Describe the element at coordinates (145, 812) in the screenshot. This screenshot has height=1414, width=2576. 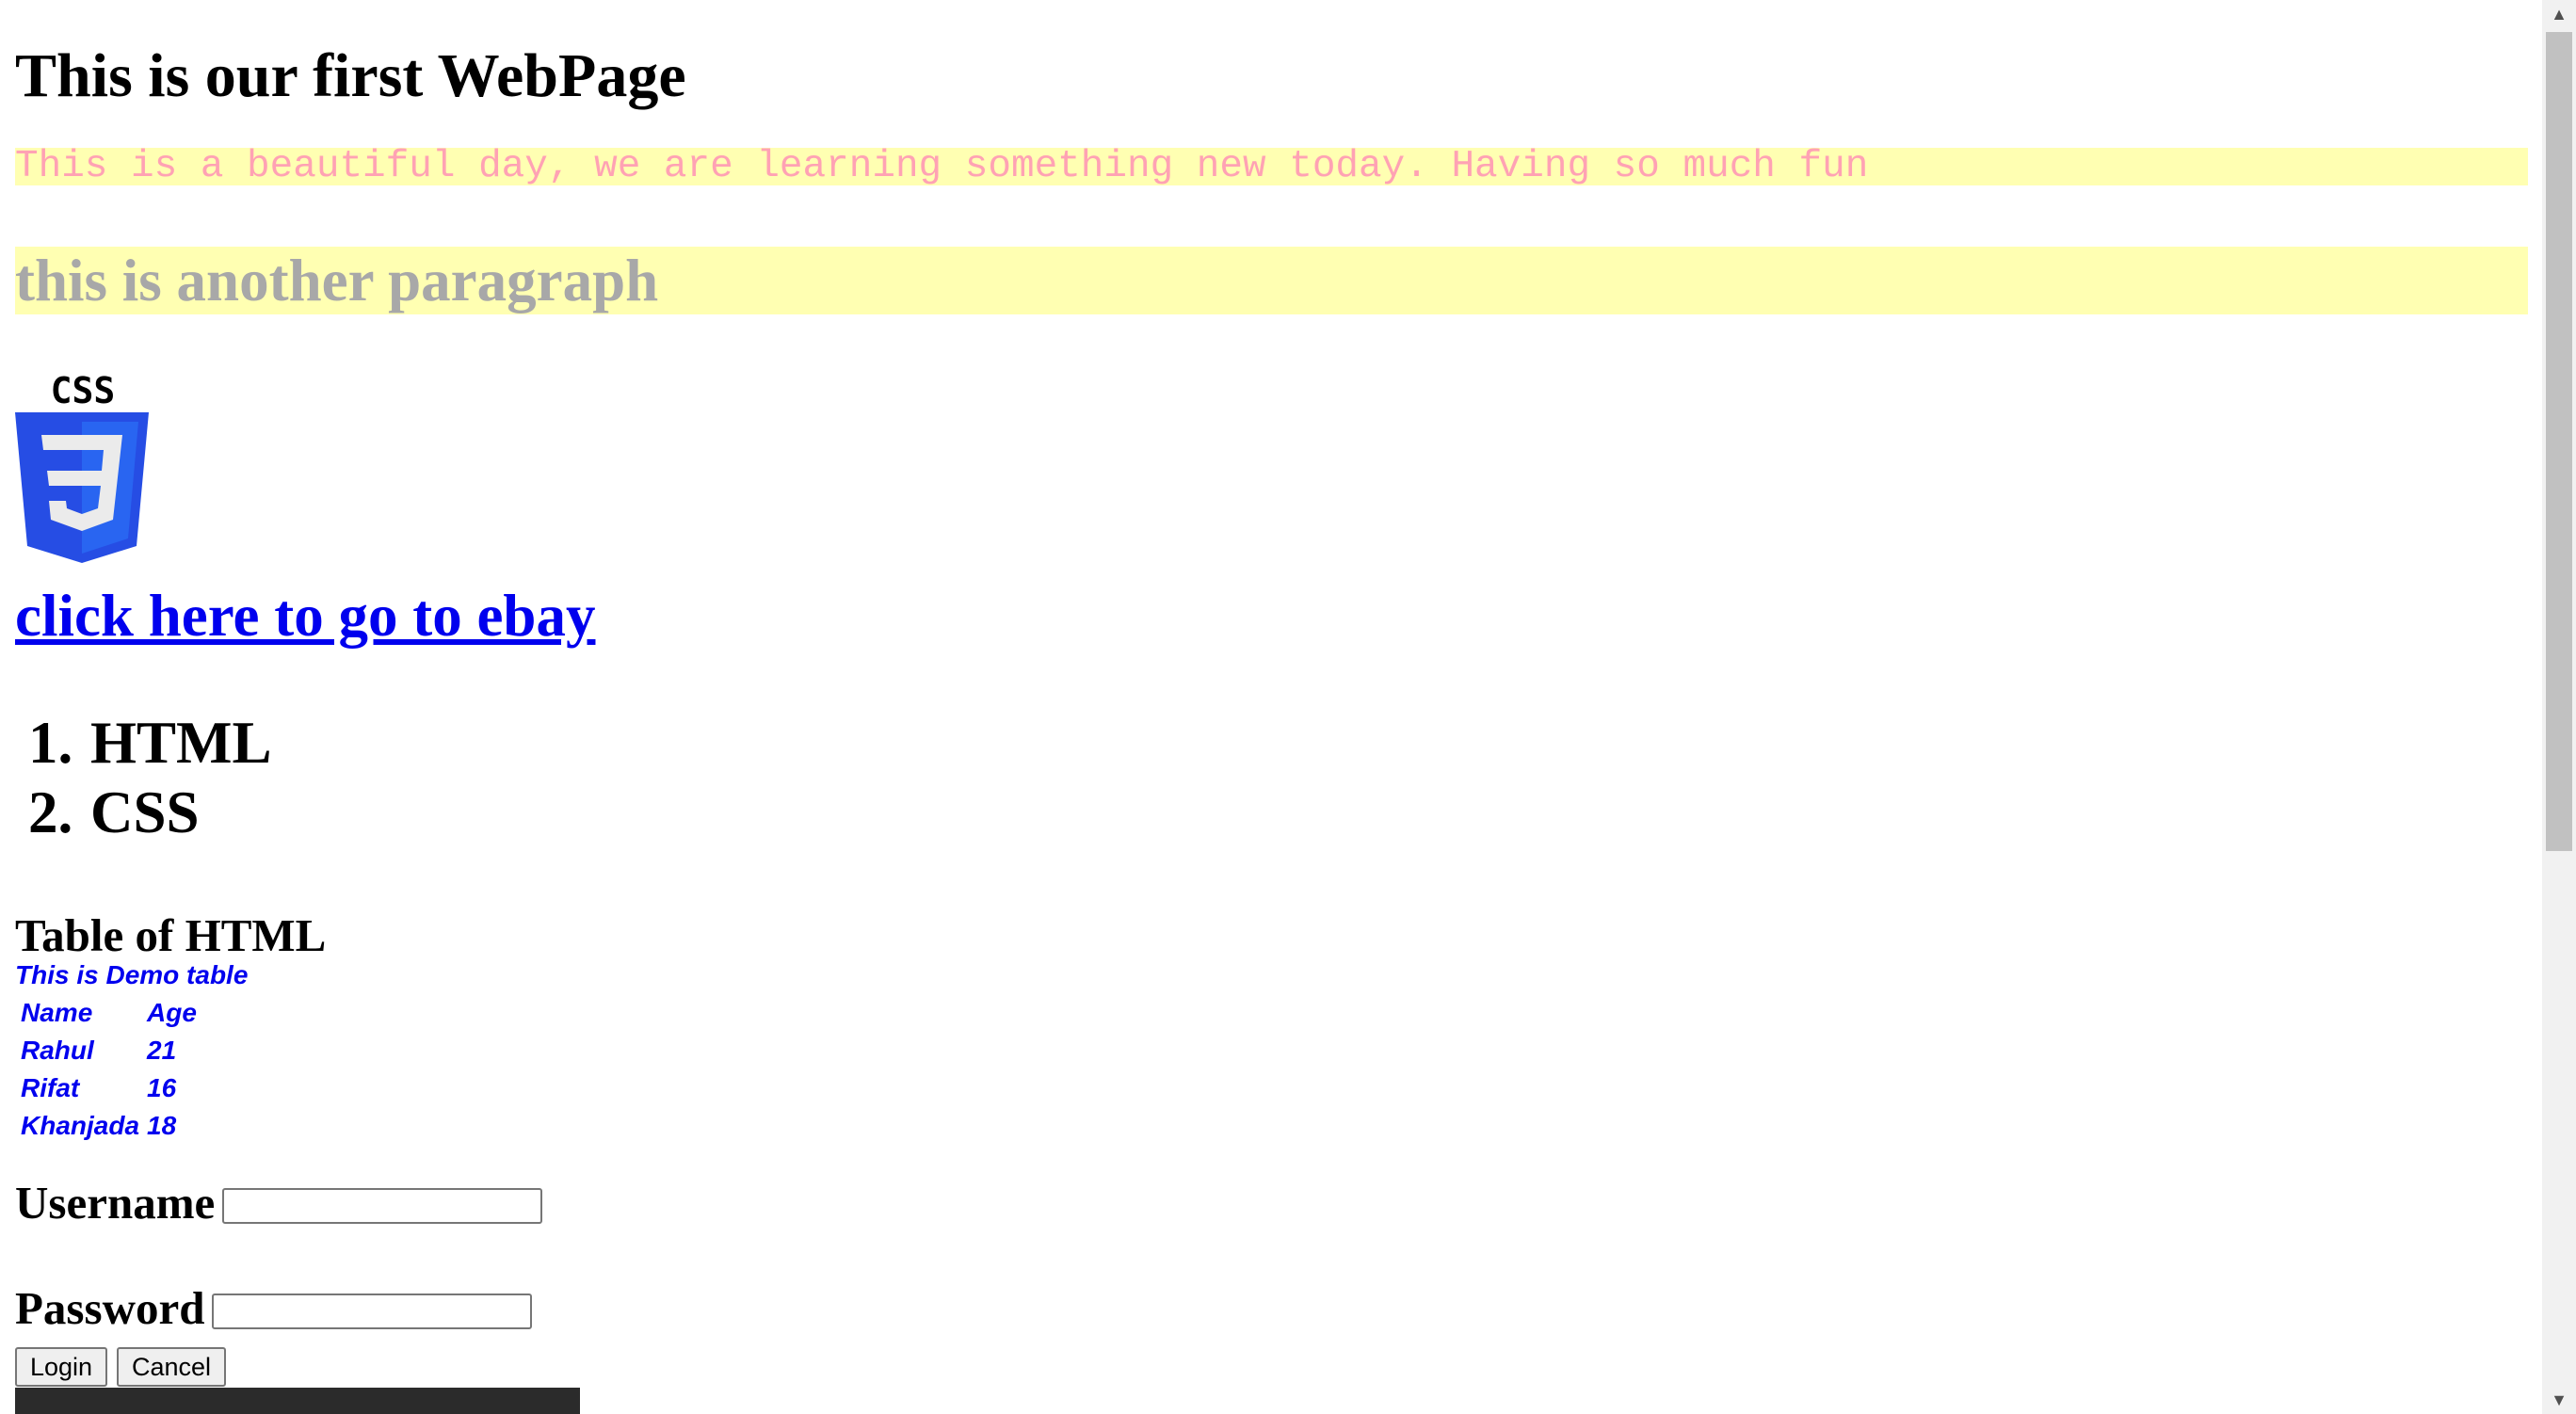
I see `list-item-label: CSS` at that location.